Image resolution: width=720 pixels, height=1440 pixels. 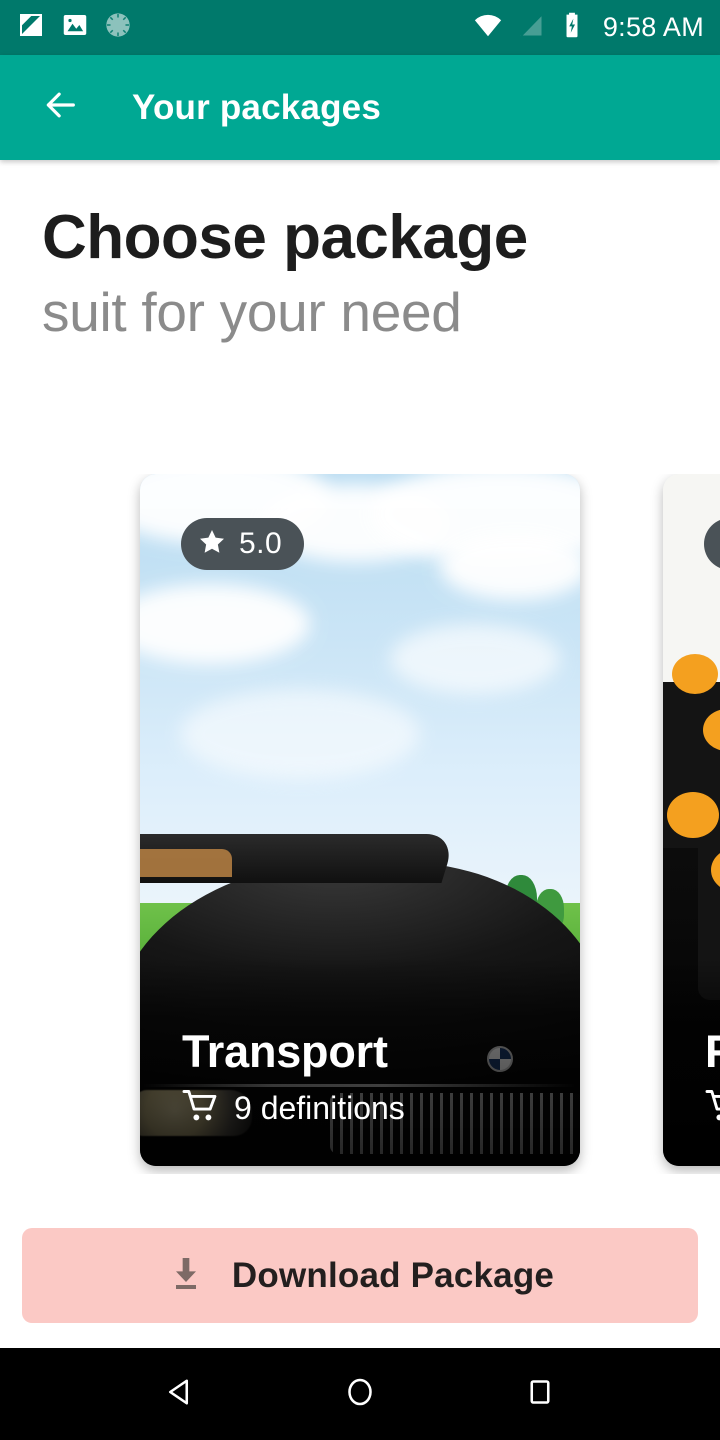 I want to click on page-subtitle: suit for your need, so click(x=252, y=311).